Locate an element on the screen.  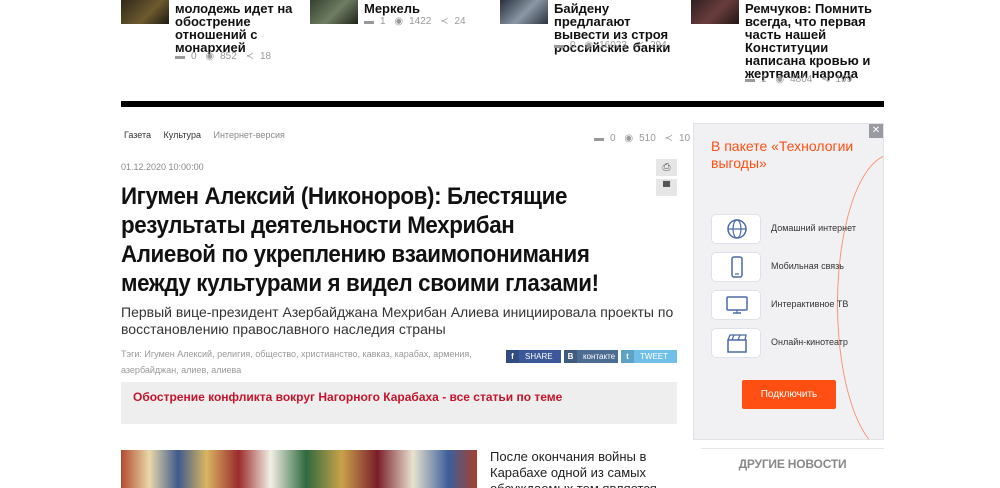
ad-headline: В пакете «Технологии выгоды» is located at coordinates (782, 154).